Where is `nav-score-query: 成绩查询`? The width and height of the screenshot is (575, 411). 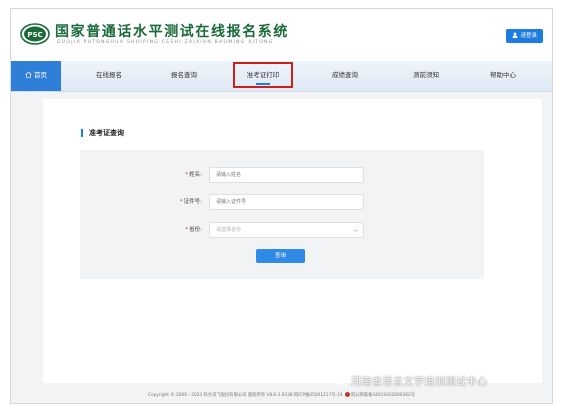 nav-score-query: 成绩查询 is located at coordinates (345, 76).